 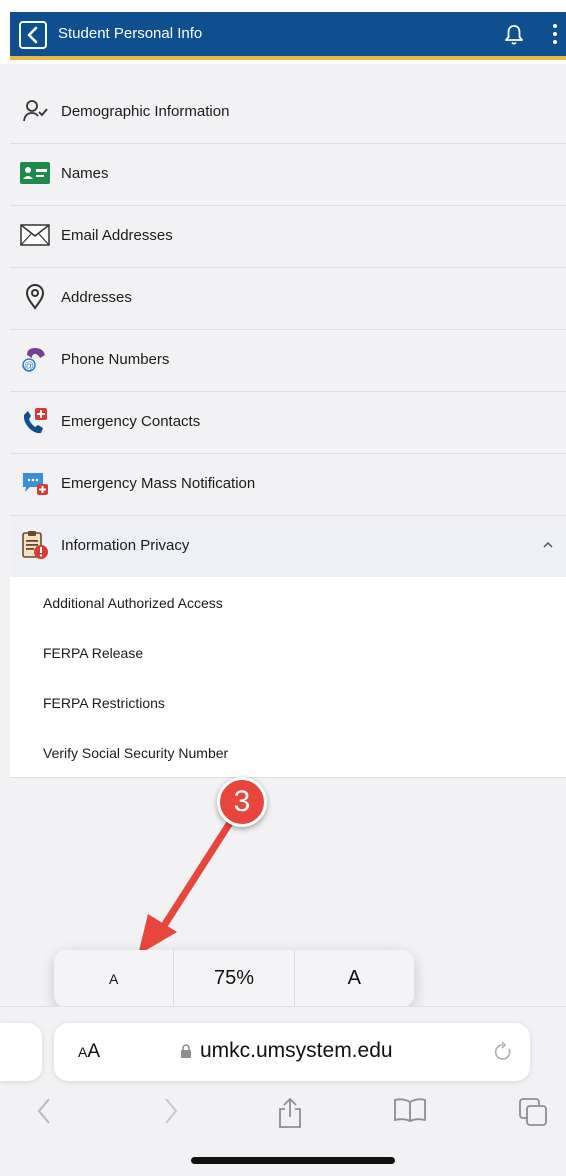 I want to click on zoom-level: 75%, so click(x=234, y=978).